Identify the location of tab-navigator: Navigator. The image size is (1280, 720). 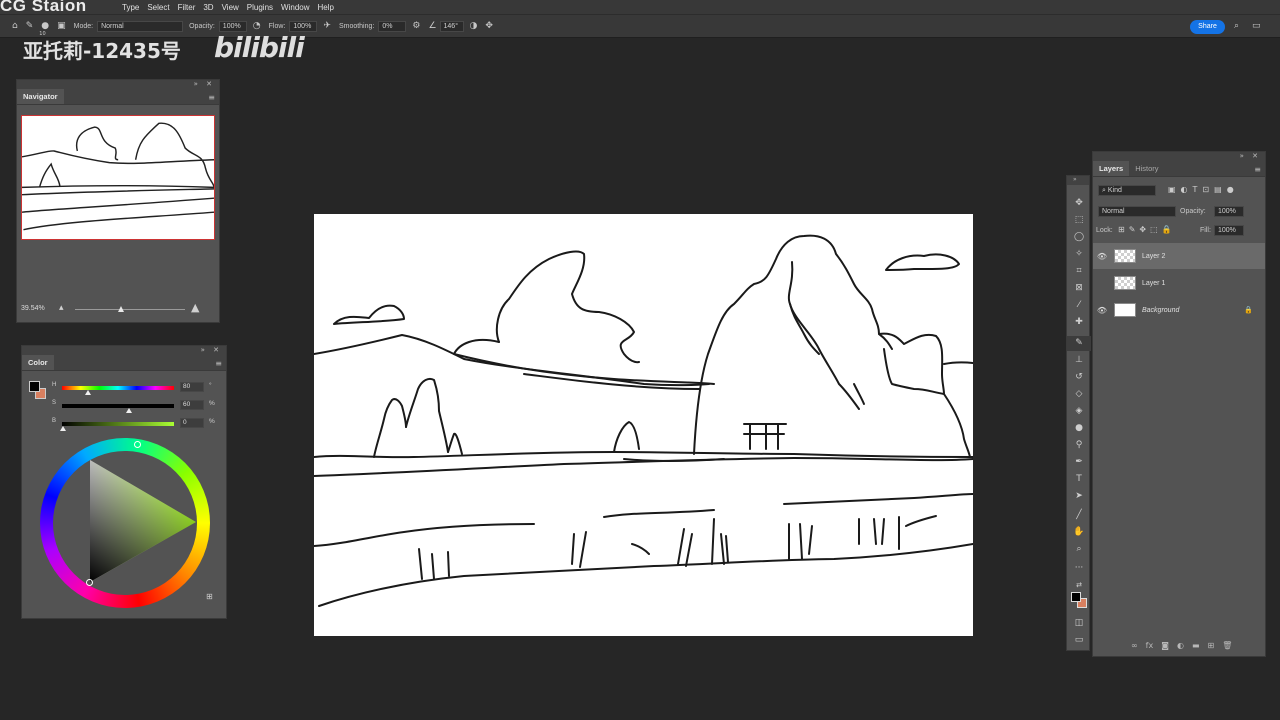
(40, 96).